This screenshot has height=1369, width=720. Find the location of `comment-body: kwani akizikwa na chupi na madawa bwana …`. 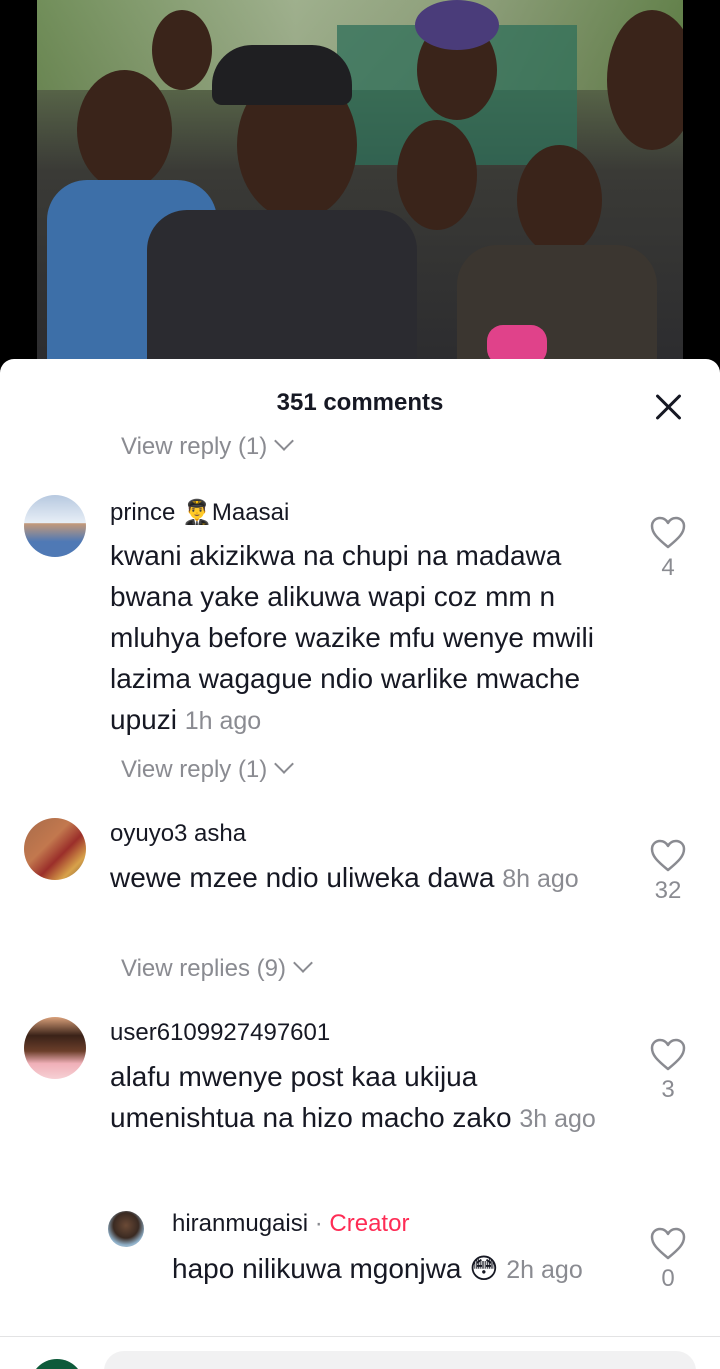

comment-body: kwani akizikwa na chupi na madawa bwana … is located at coordinates (352, 637).